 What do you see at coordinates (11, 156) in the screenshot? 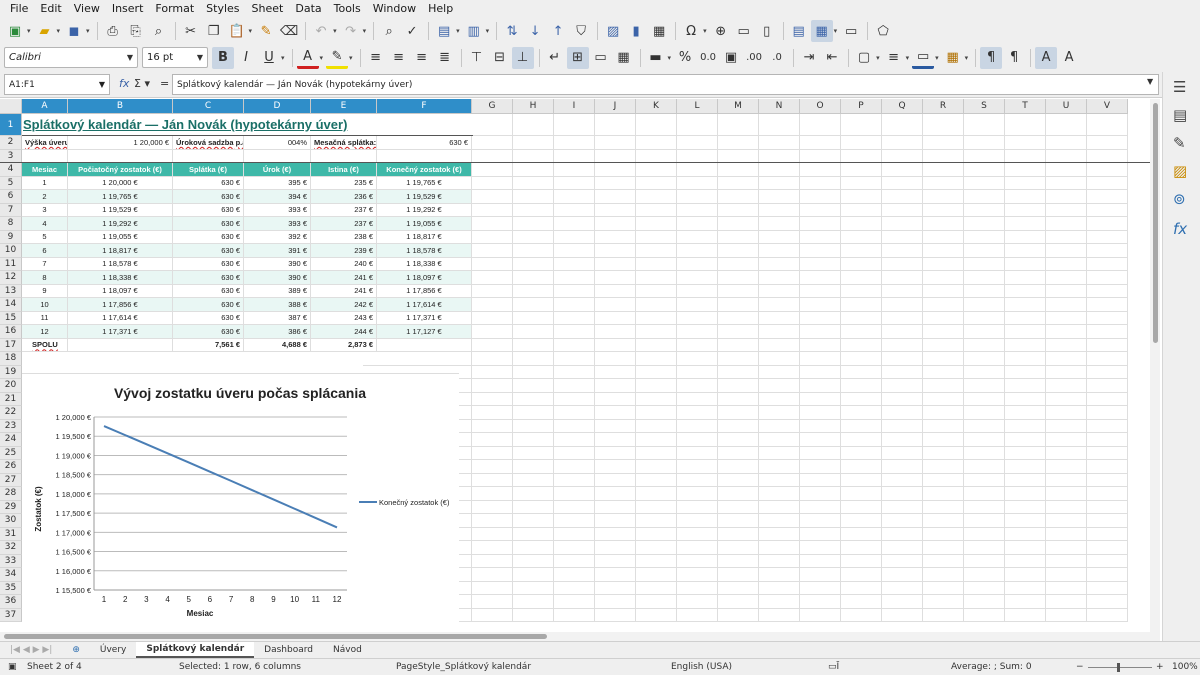
I see `row-header: 3` at bounding box center [11, 156].